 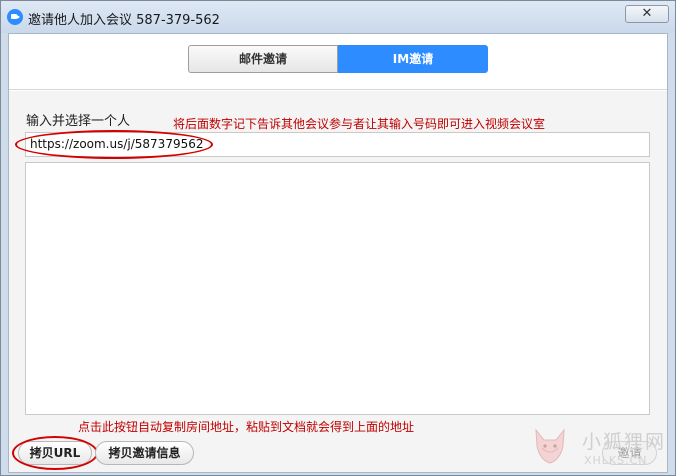 What do you see at coordinates (647, 14) in the screenshot?
I see `close-button: ✕` at bounding box center [647, 14].